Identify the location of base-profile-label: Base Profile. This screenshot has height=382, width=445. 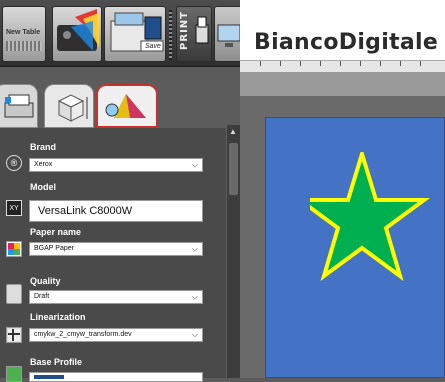
(56, 362).